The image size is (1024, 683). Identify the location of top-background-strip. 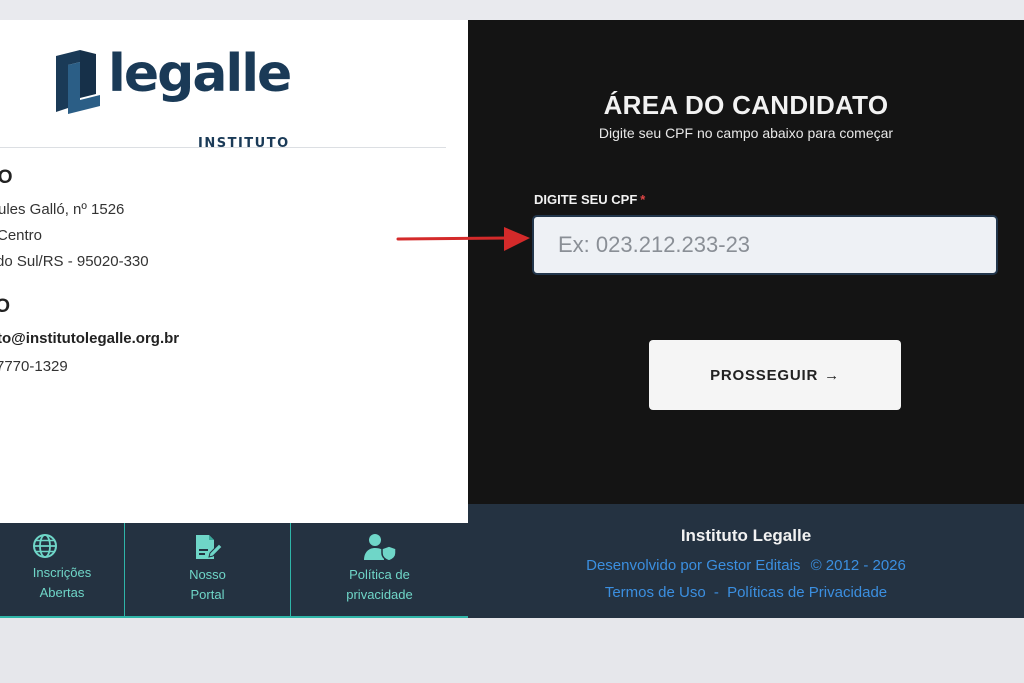
(512, 10).